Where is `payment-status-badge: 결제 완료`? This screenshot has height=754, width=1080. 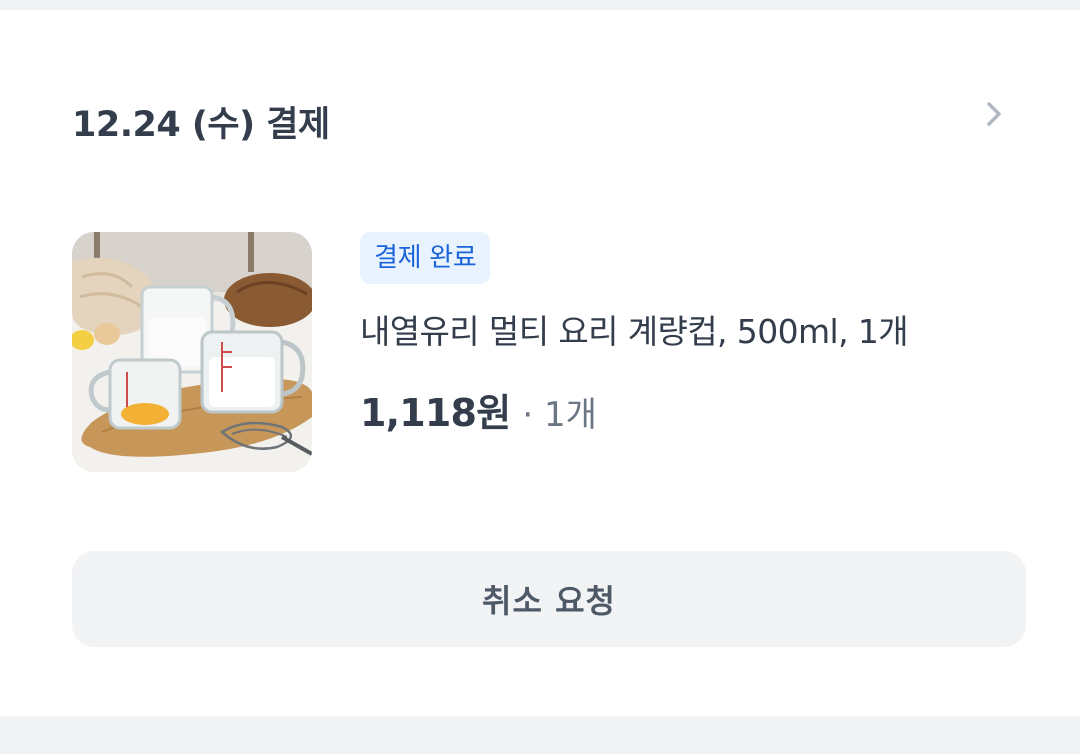
payment-status-badge: 결제 완료 is located at coordinates (425, 258).